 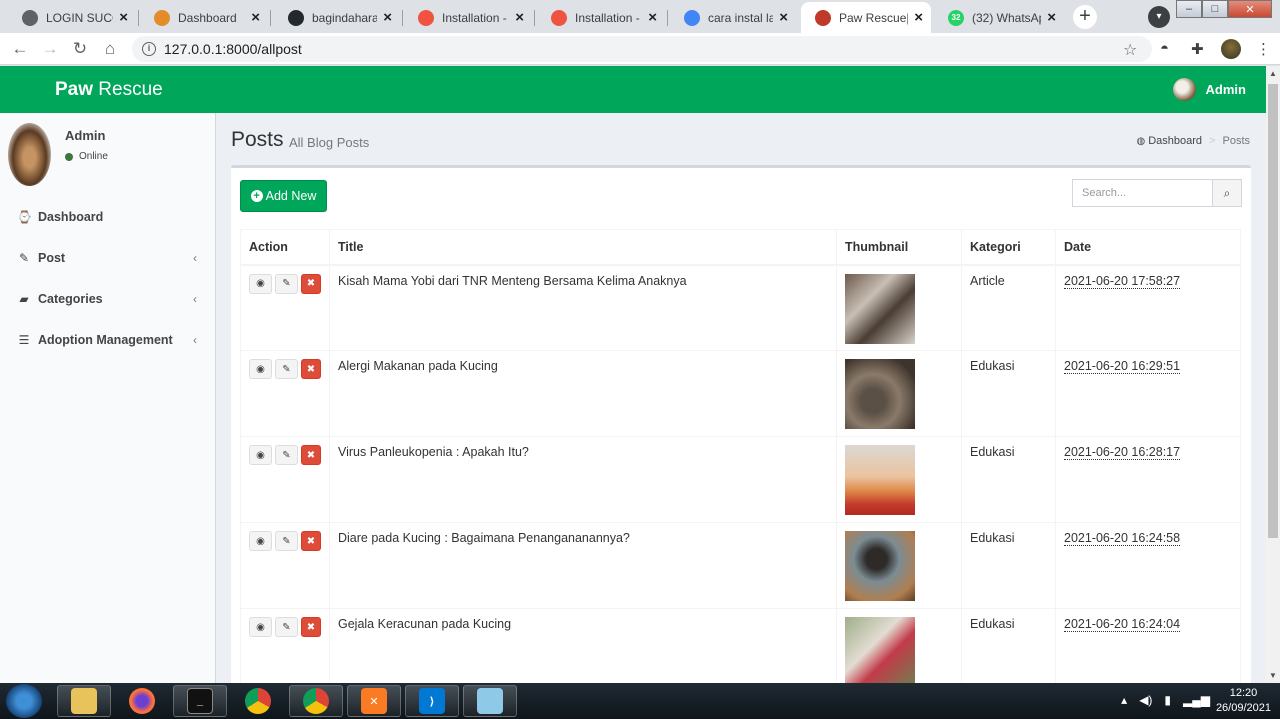 What do you see at coordinates (109, 90) in the screenshot?
I see `brand-logo: Paw Rescue` at bounding box center [109, 90].